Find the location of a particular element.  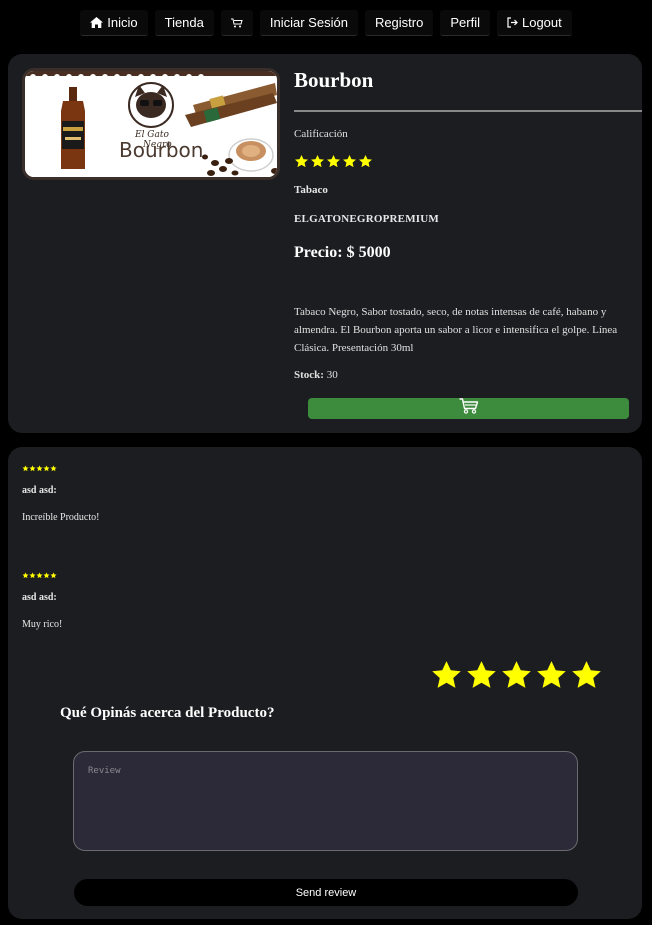

rating-label: Calificación is located at coordinates (321, 134).